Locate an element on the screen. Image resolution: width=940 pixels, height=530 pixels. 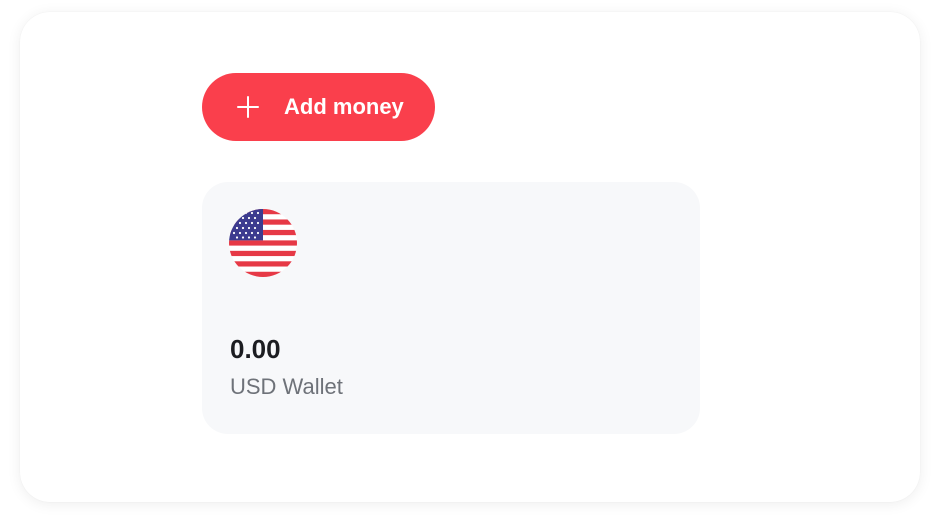
add-money-button: Add money is located at coordinates (318, 107).